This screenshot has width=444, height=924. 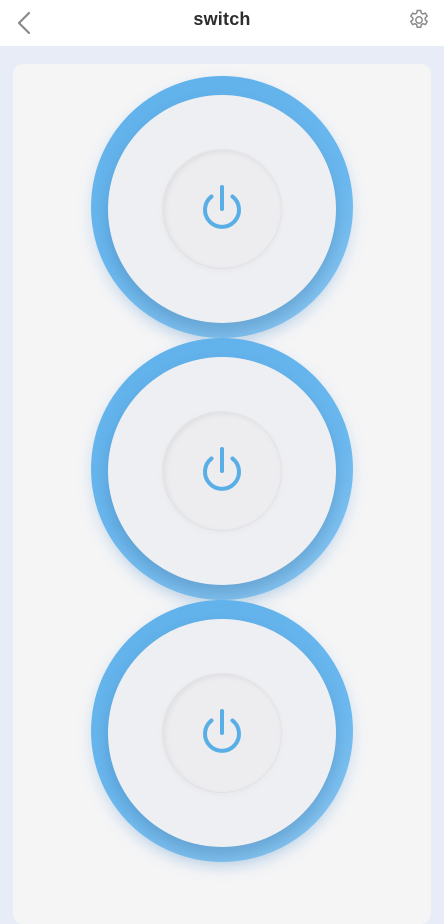 I want to click on settings-button, so click(x=419, y=20).